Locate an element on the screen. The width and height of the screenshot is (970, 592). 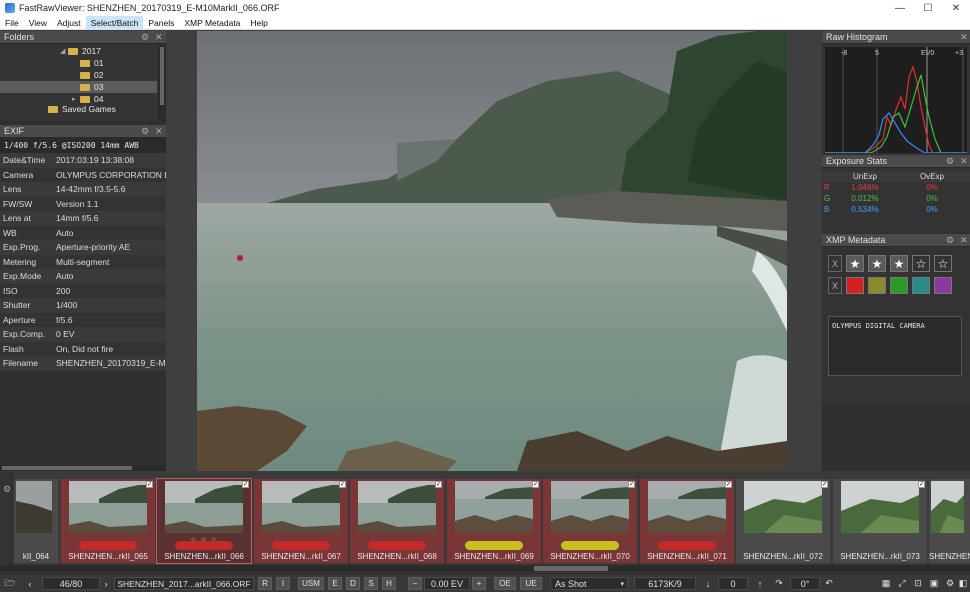
thumb-filename: SHENZHEN...rkII_071 is located at coordinates (687, 556).